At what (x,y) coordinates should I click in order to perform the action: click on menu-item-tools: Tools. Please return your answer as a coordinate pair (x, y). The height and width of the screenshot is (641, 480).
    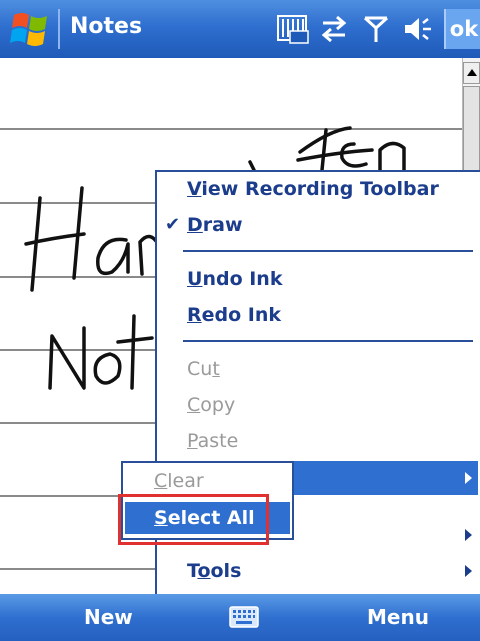
    Looking at the image, I should click on (317, 571).